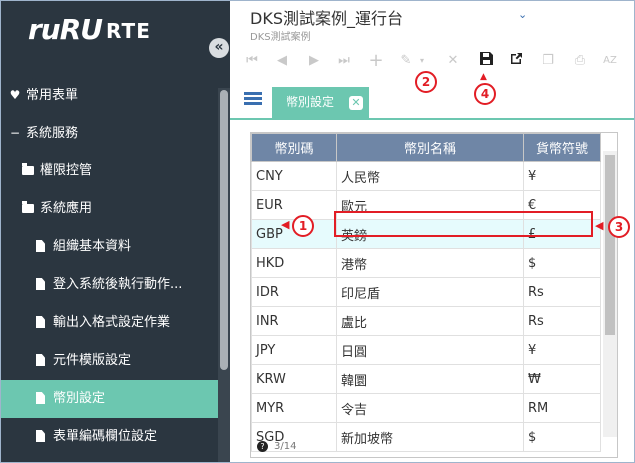 The image size is (635, 463). What do you see at coordinates (427, 447) in the screenshot?
I see `grid-pager: ? 3/14` at bounding box center [427, 447].